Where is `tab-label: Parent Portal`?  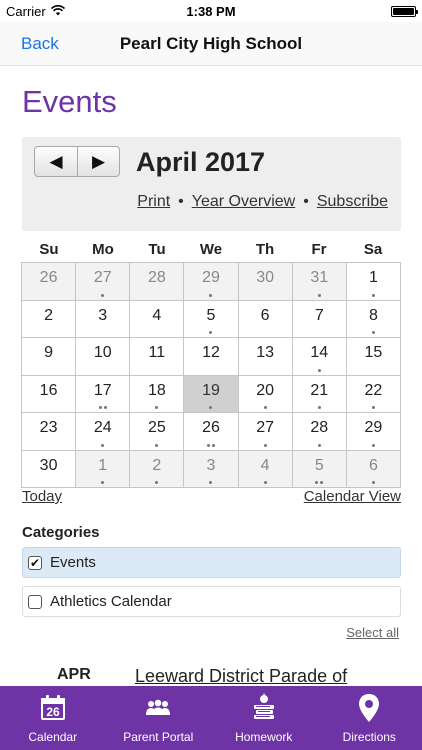
tab-label: Parent Portal is located at coordinates (158, 737).